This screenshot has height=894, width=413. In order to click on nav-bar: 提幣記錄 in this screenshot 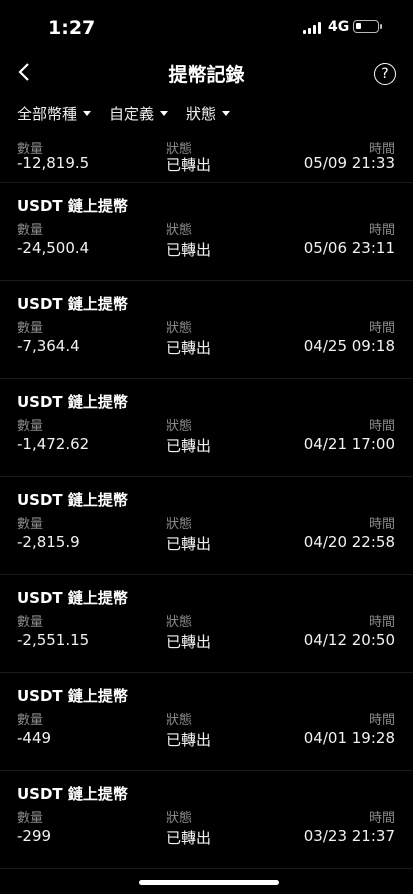, I will do `click(206, 74)`.